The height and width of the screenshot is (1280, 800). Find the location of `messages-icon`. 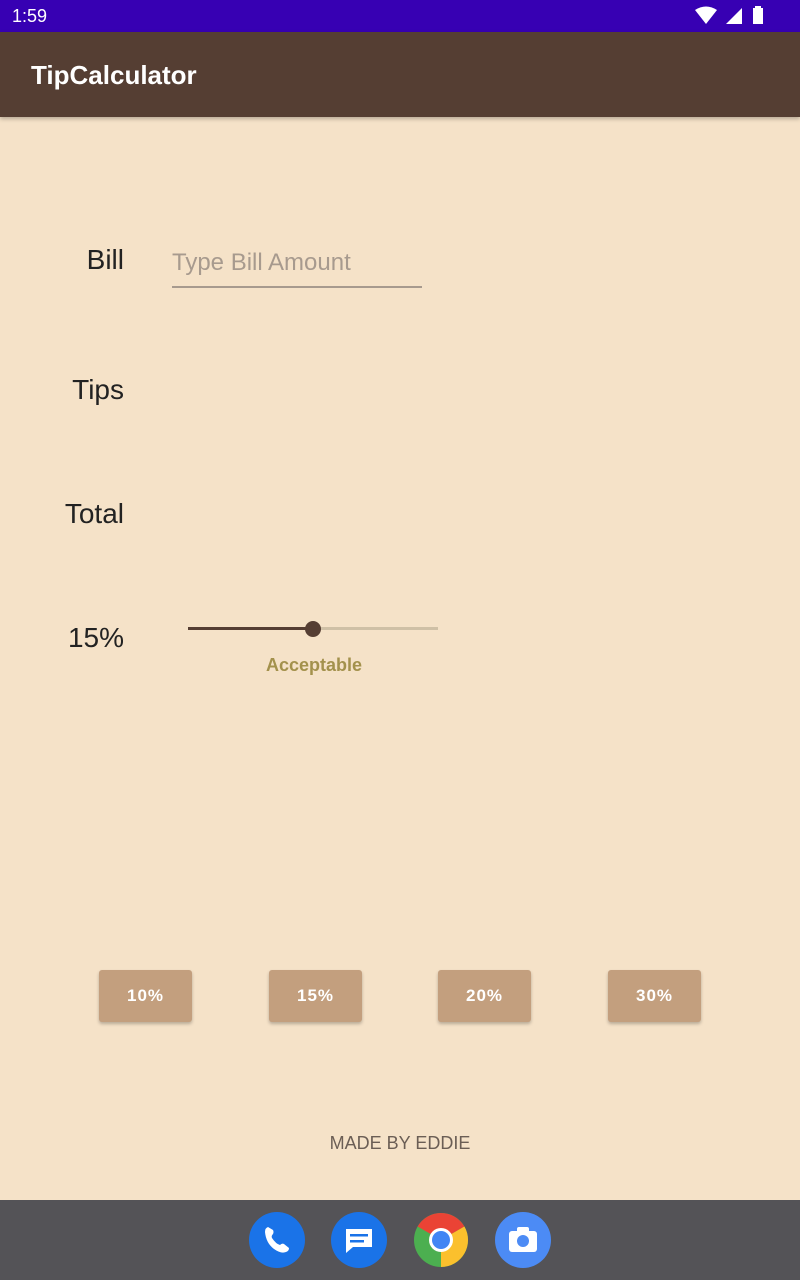

messages-icon is located at coordinates (359, 1240).